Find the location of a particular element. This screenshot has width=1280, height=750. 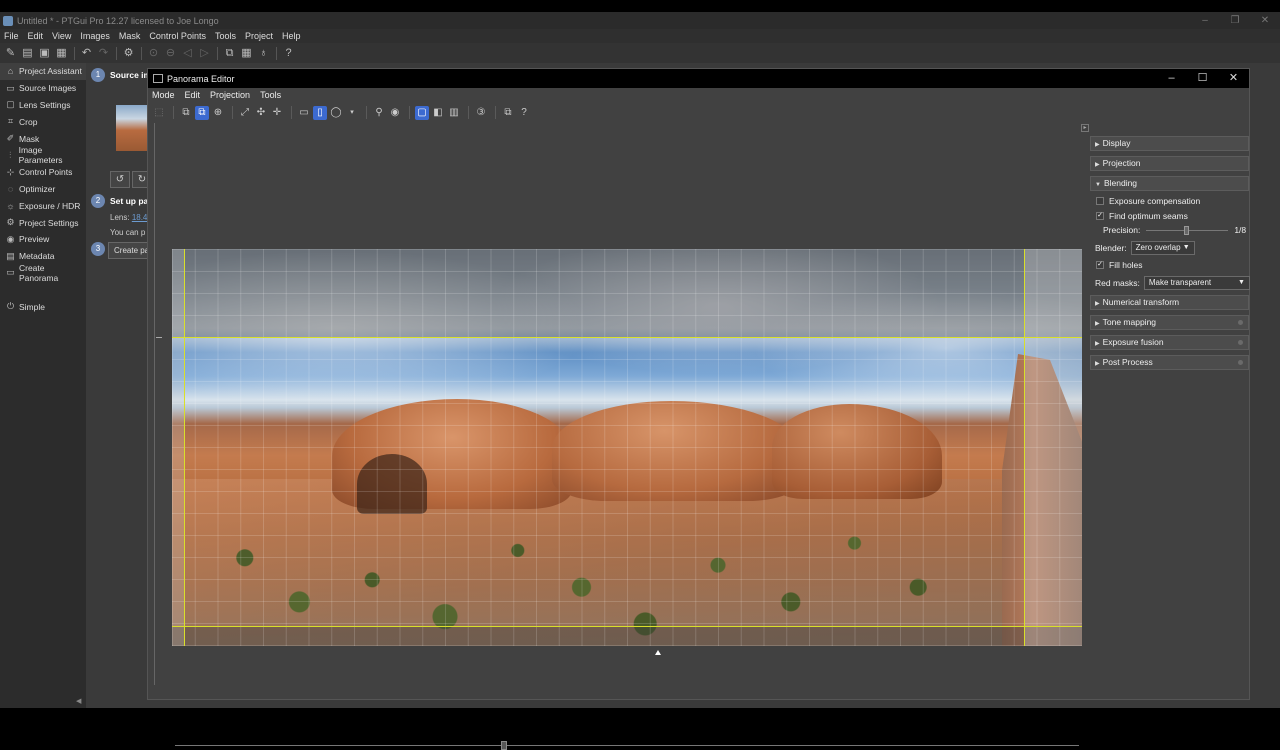

close-icon: ✕ is located at coordinates (1265, 20).